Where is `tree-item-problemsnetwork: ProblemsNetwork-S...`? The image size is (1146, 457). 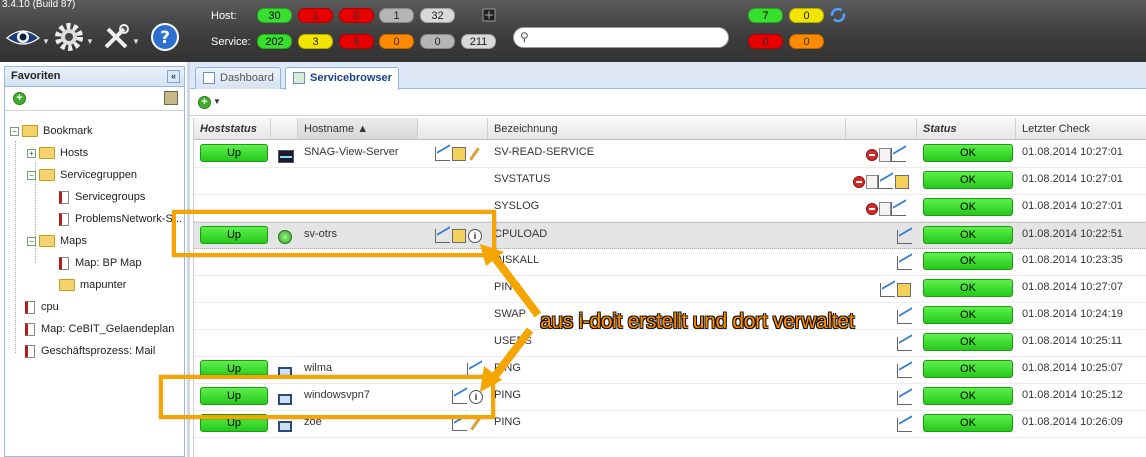
tree-item-problemsnetwork: ProblemsNetwork-S... is located at coordinates (121, 219).